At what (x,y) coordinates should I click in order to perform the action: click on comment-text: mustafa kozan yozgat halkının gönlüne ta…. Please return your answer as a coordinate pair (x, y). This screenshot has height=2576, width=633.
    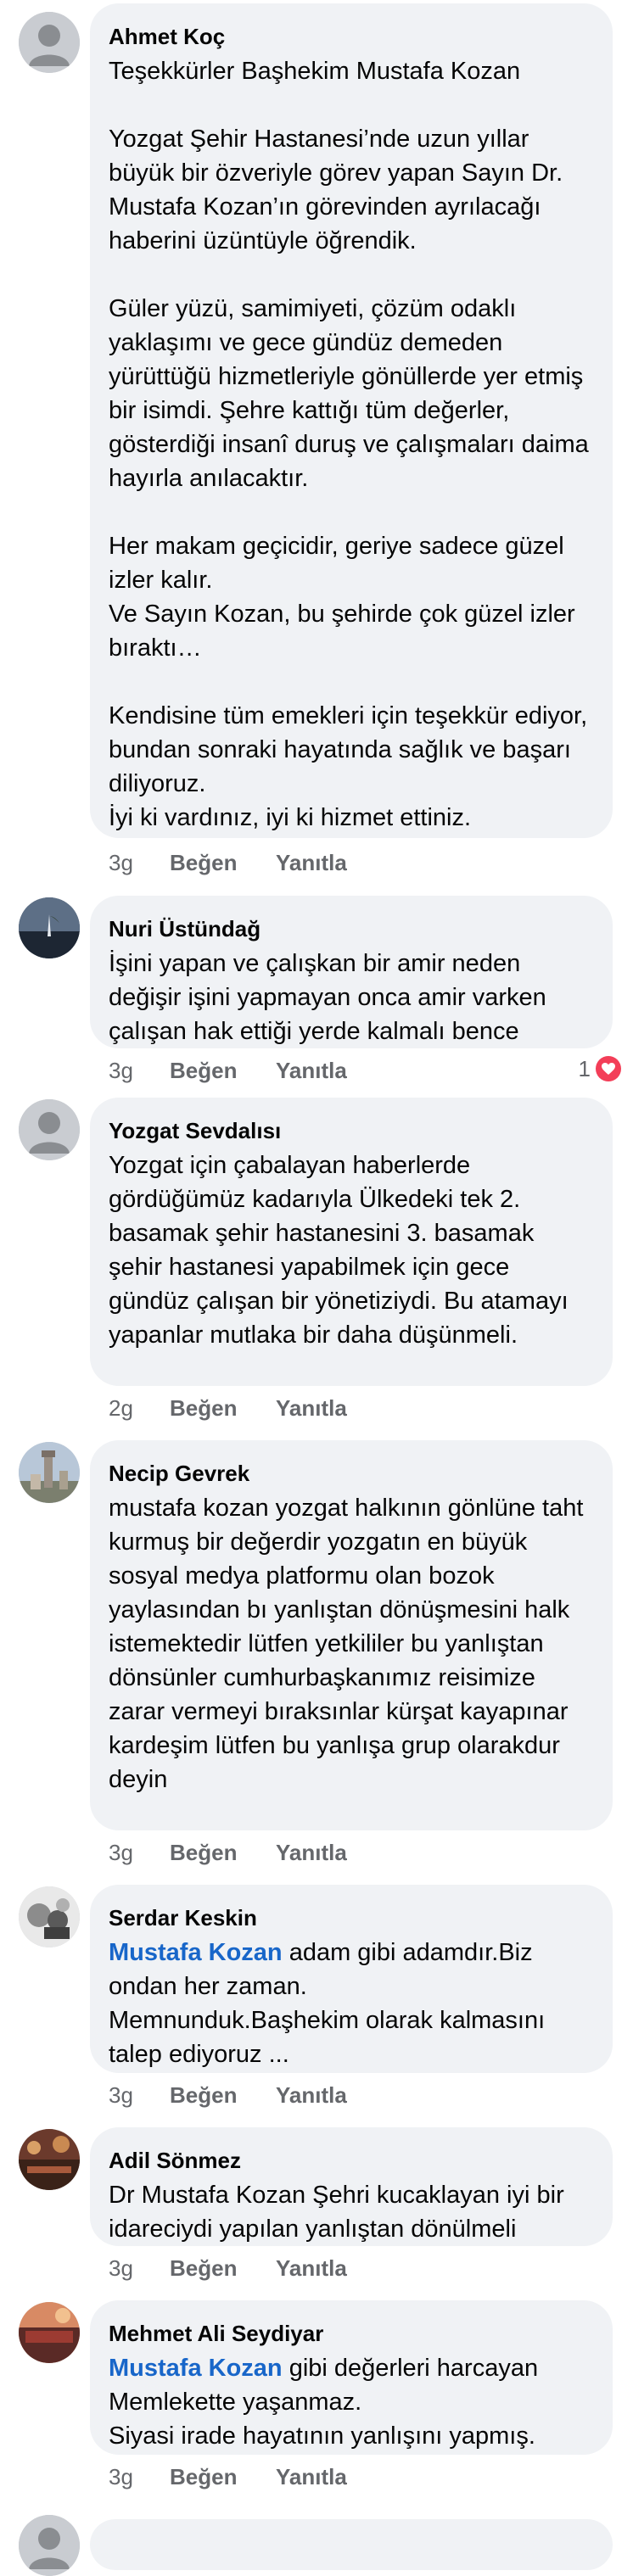
    Looking at the image, I should click on (350, 1644).